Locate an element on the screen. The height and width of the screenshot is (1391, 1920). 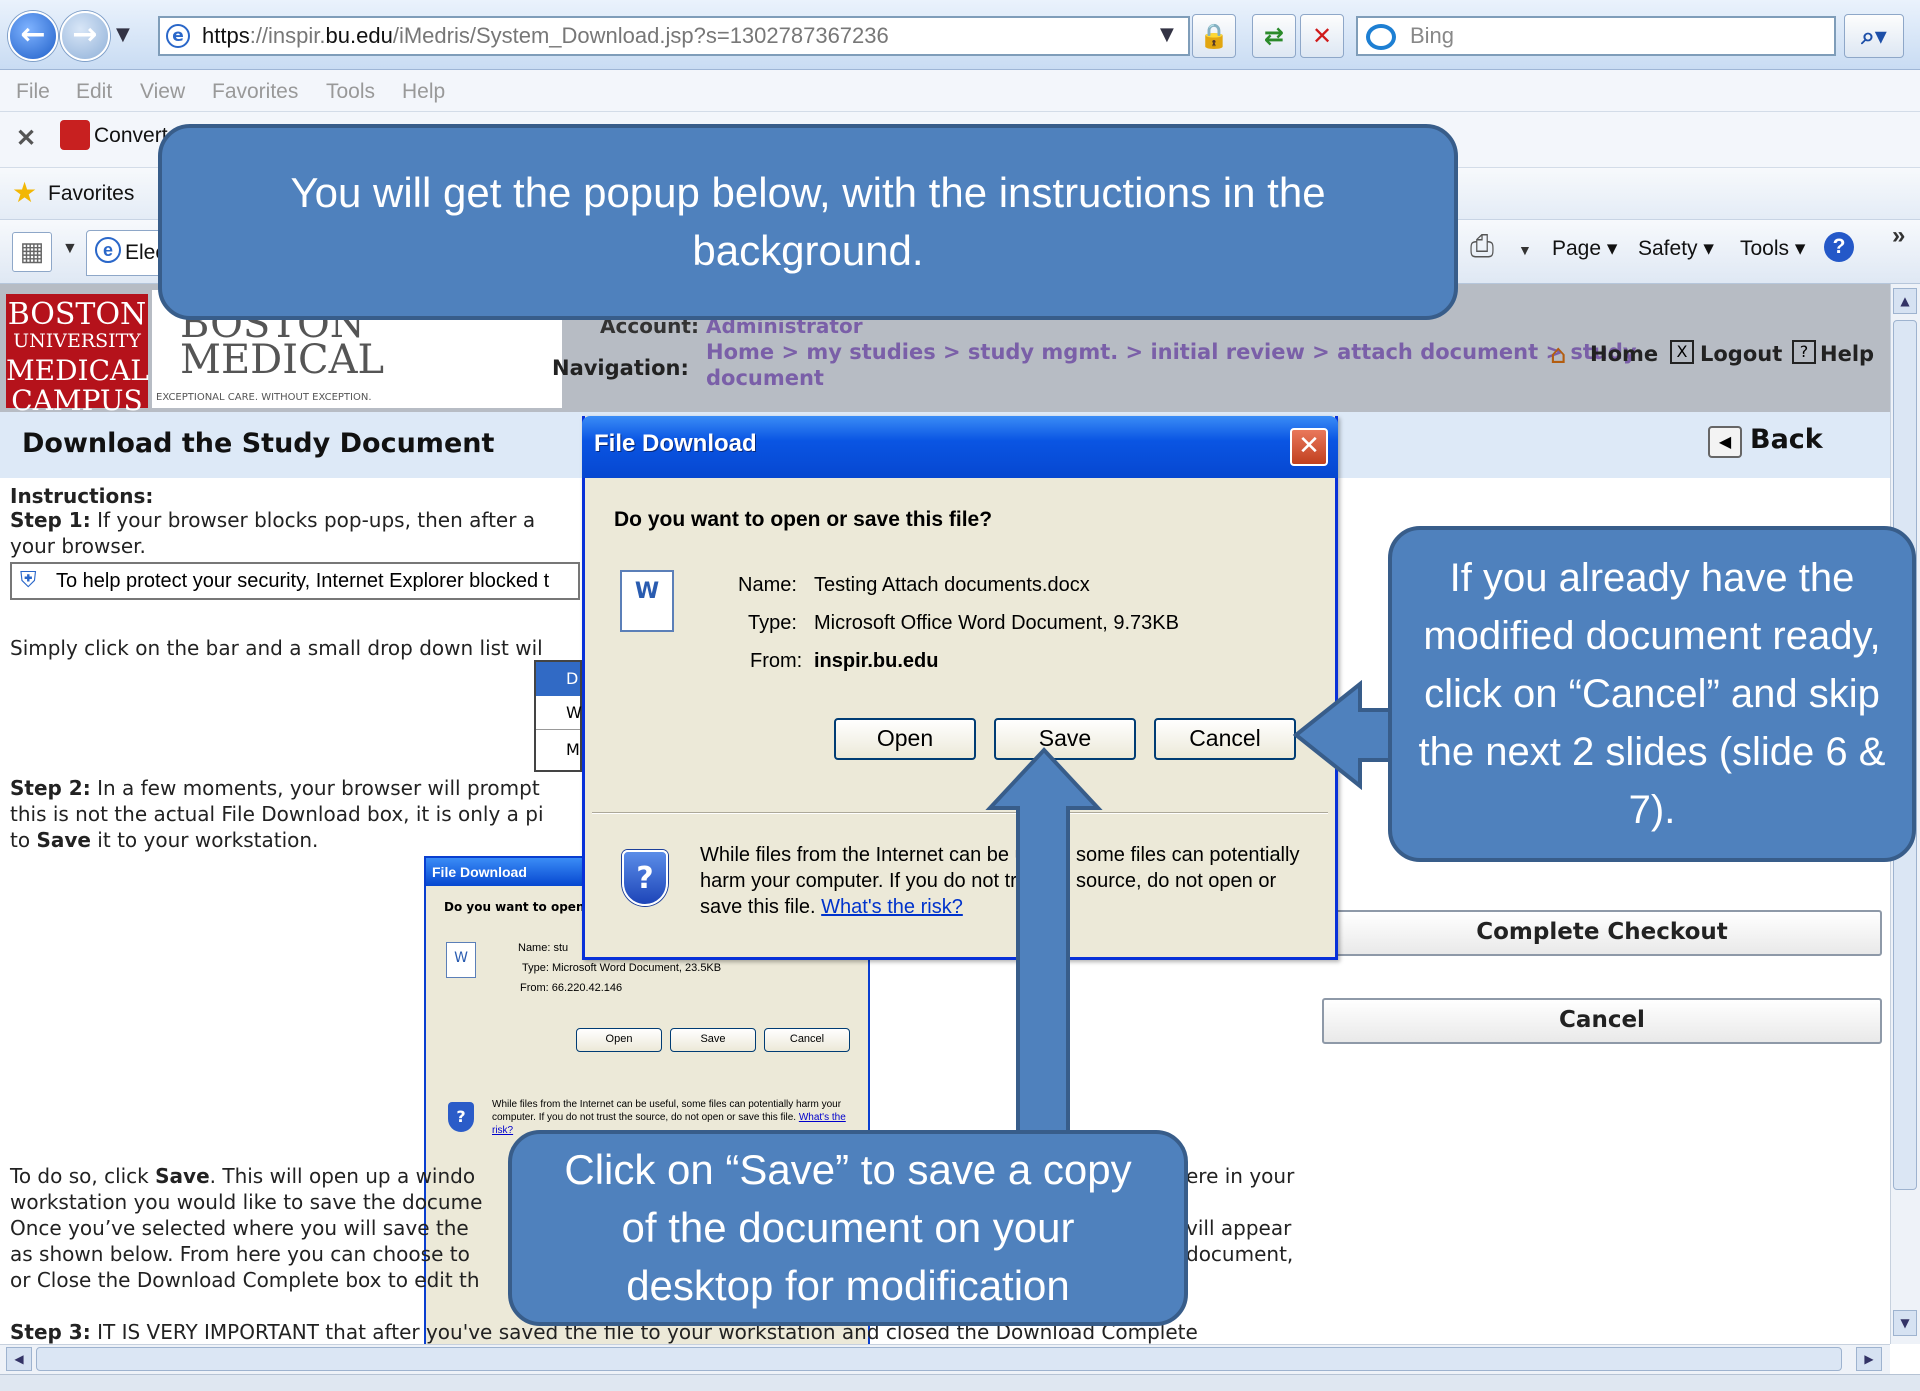
sample-type-row: Type: Microsoft Word Document, 23.5KB is located at coordinates (622, 968).